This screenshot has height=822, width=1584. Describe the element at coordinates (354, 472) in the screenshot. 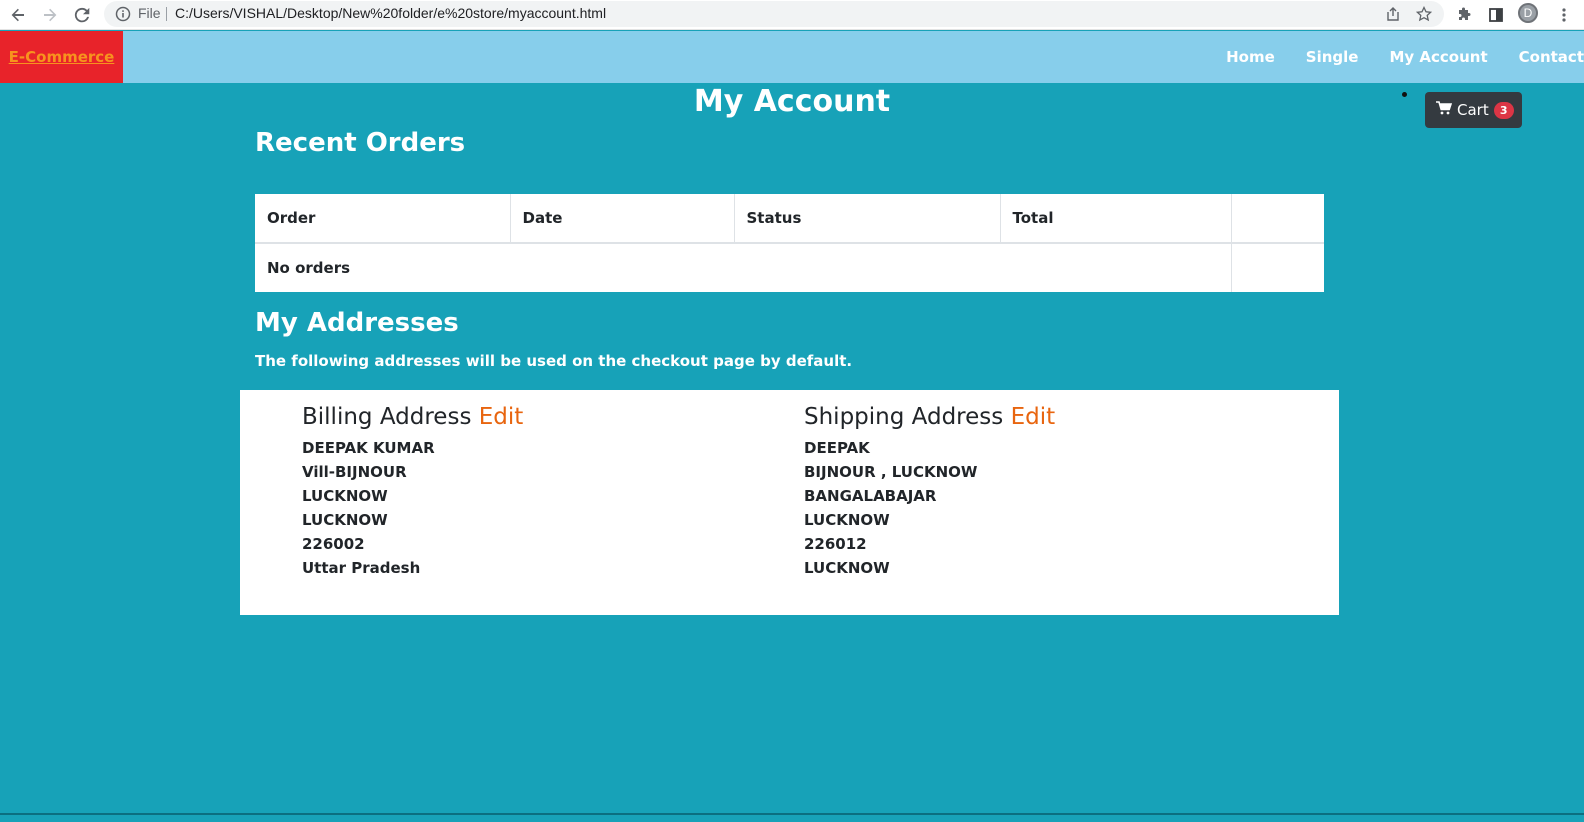

I see `billing-street: Vill-BIJNOUR` at that location.